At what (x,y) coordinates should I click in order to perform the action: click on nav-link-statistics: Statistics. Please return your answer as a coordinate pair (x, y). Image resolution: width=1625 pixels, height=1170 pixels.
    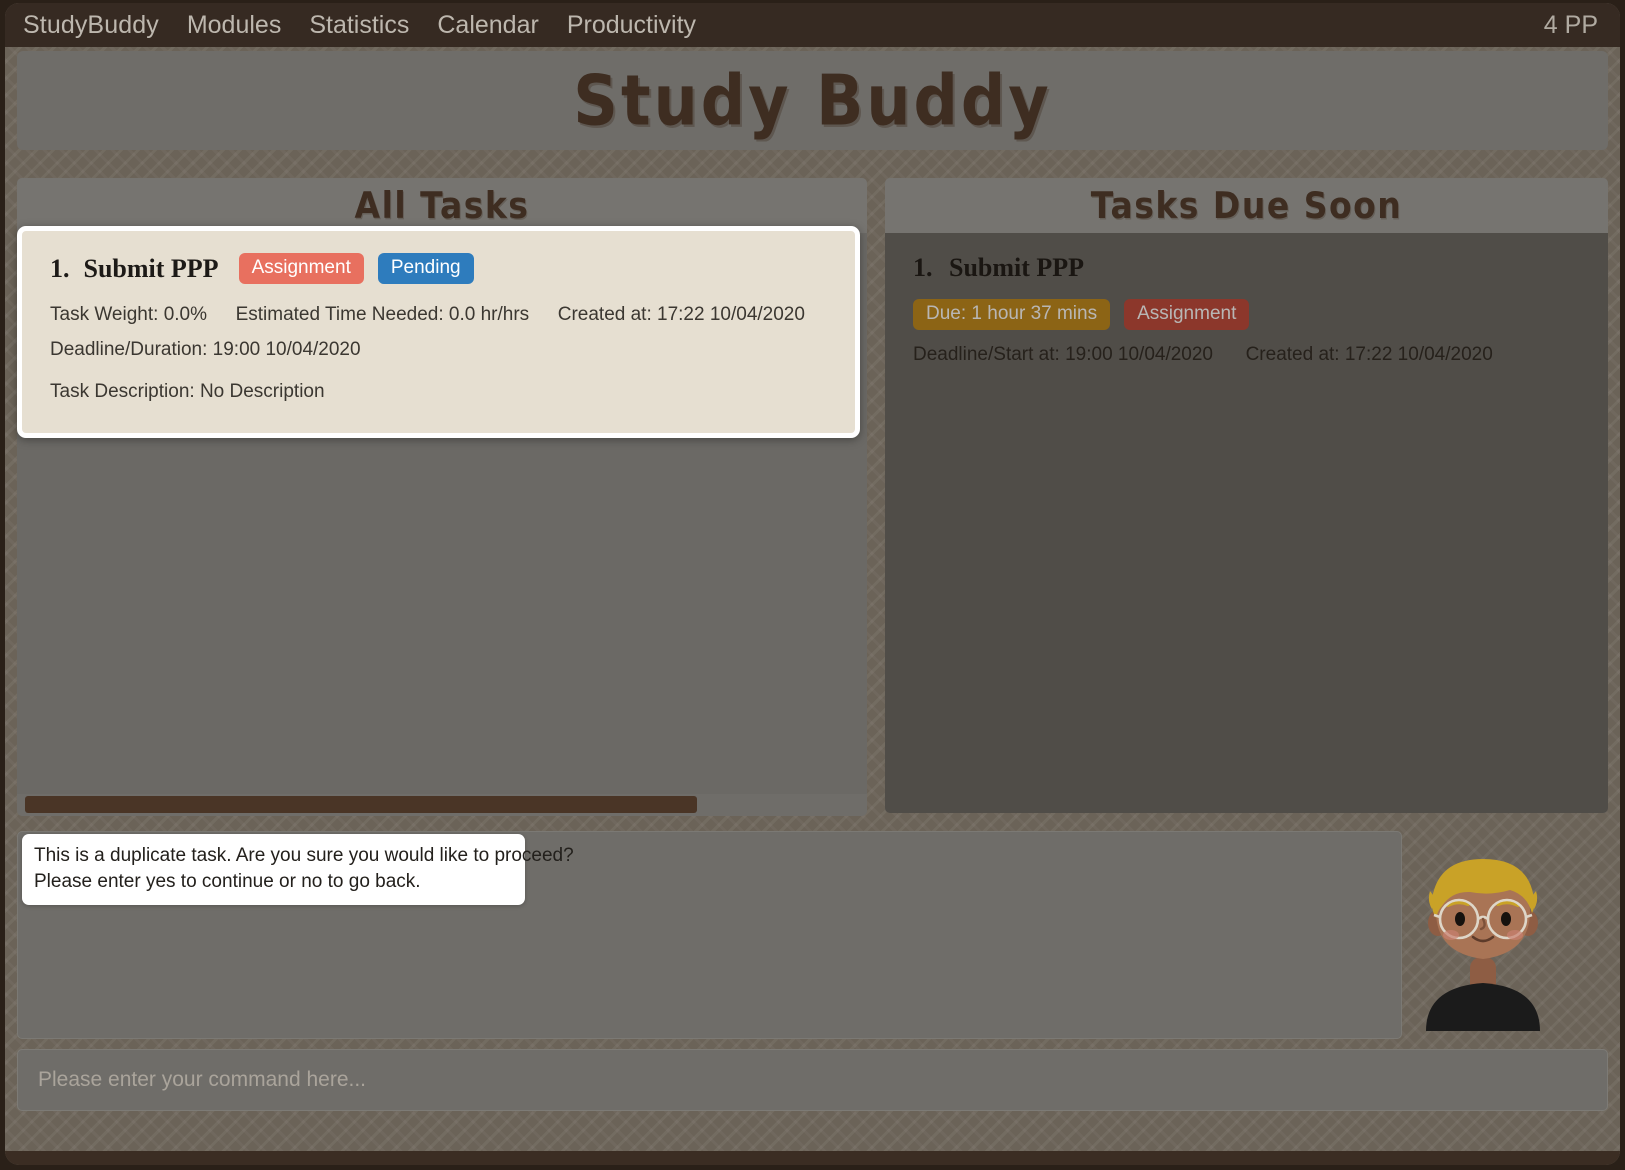
    Looking at the image, I should click on (359, 25).